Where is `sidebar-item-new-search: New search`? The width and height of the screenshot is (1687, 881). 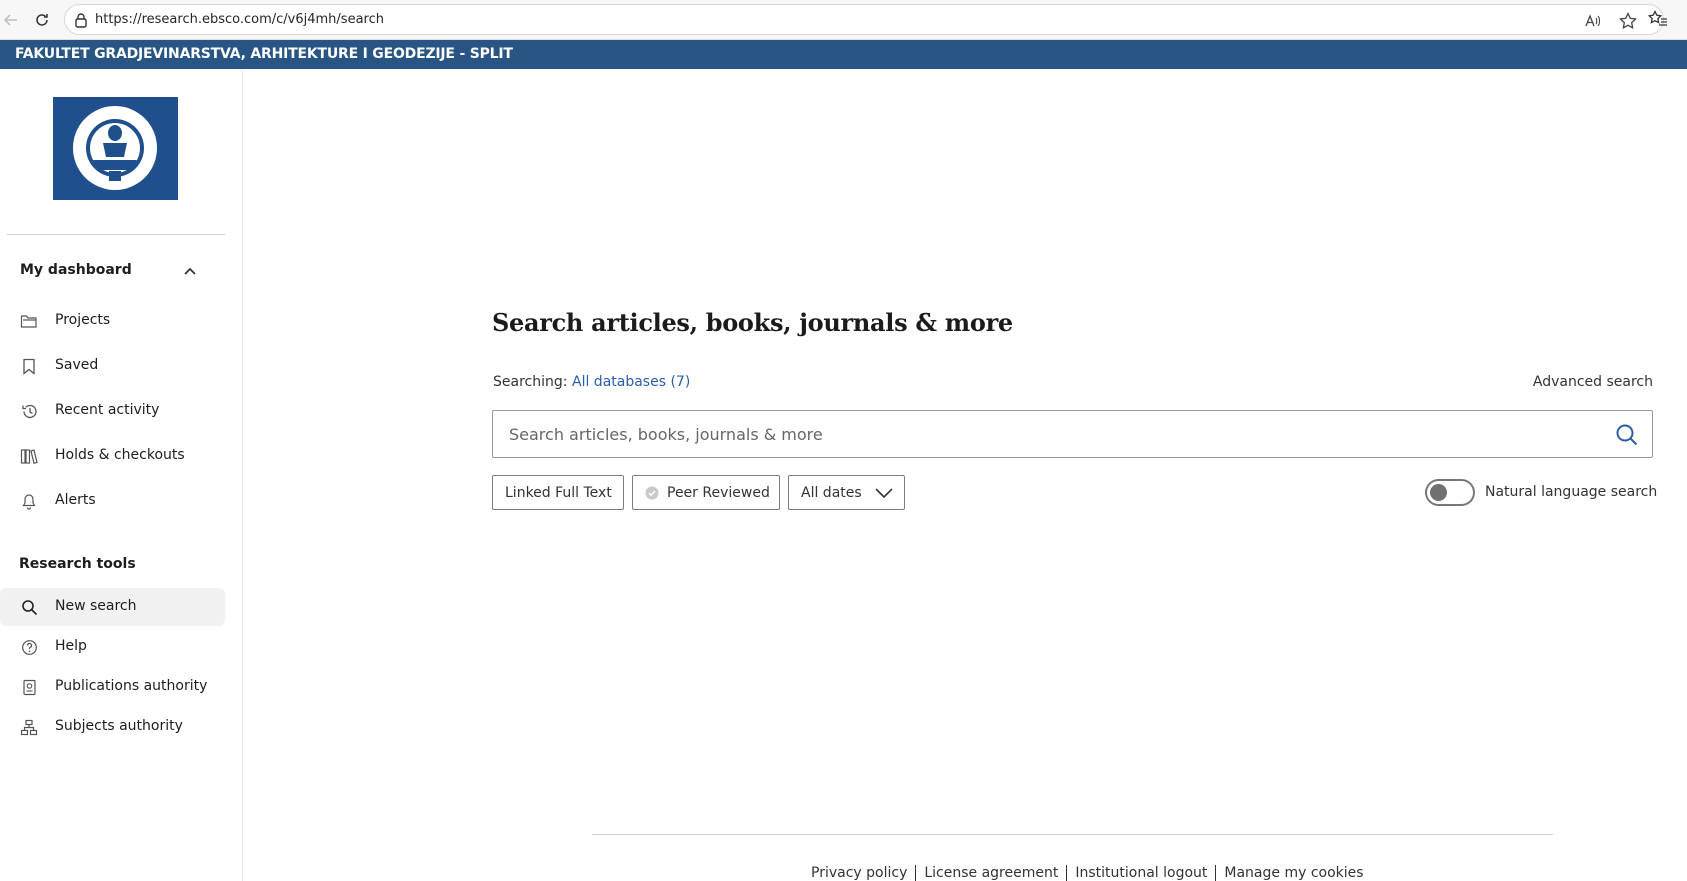 sidebar-item-new-search: New search is located at coordinates (112, 607).